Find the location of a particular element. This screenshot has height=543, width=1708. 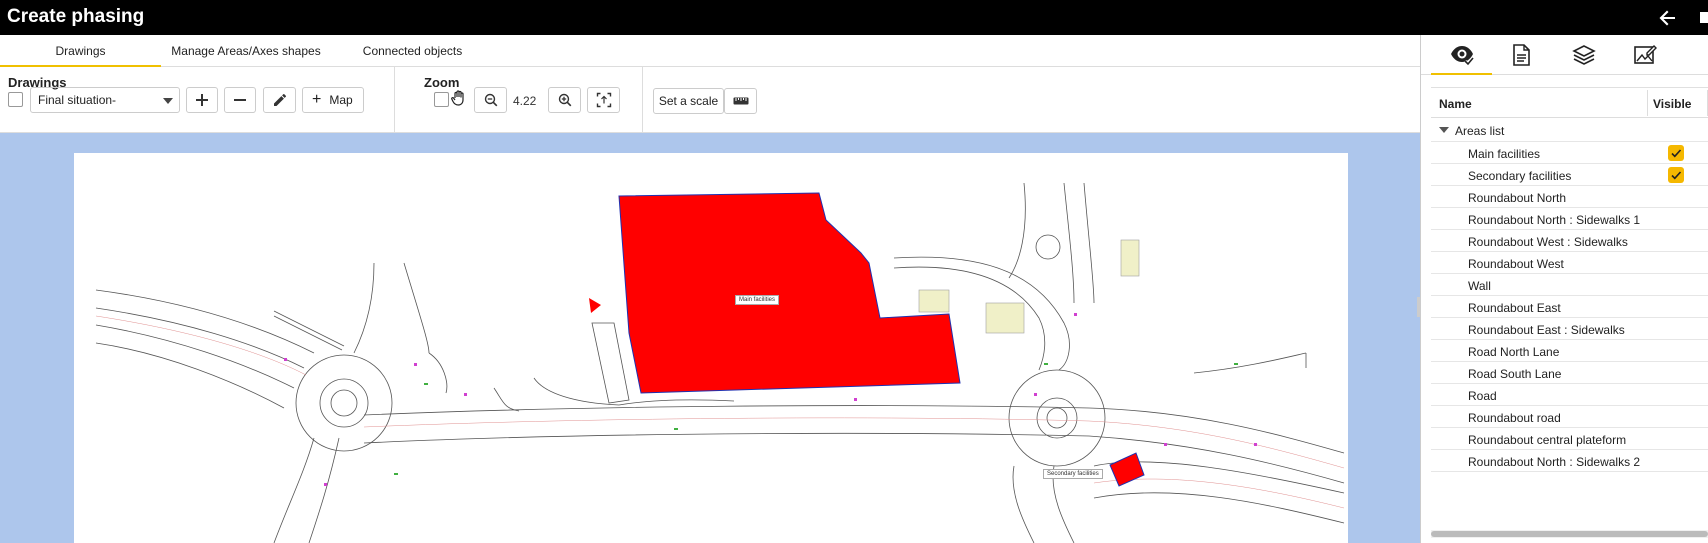

area-row: Road is located at coordinates (1569, 395).